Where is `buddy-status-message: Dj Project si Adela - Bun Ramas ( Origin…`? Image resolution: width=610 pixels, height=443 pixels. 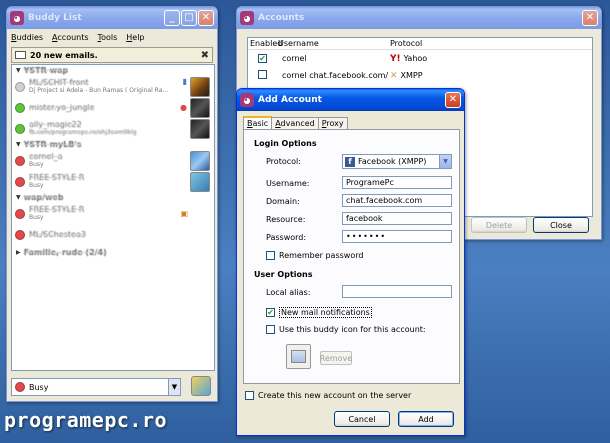 buddy-status-message: Dj Project si Adela - Bun Ramas ( Origin… is located at coordinates (99, 90).